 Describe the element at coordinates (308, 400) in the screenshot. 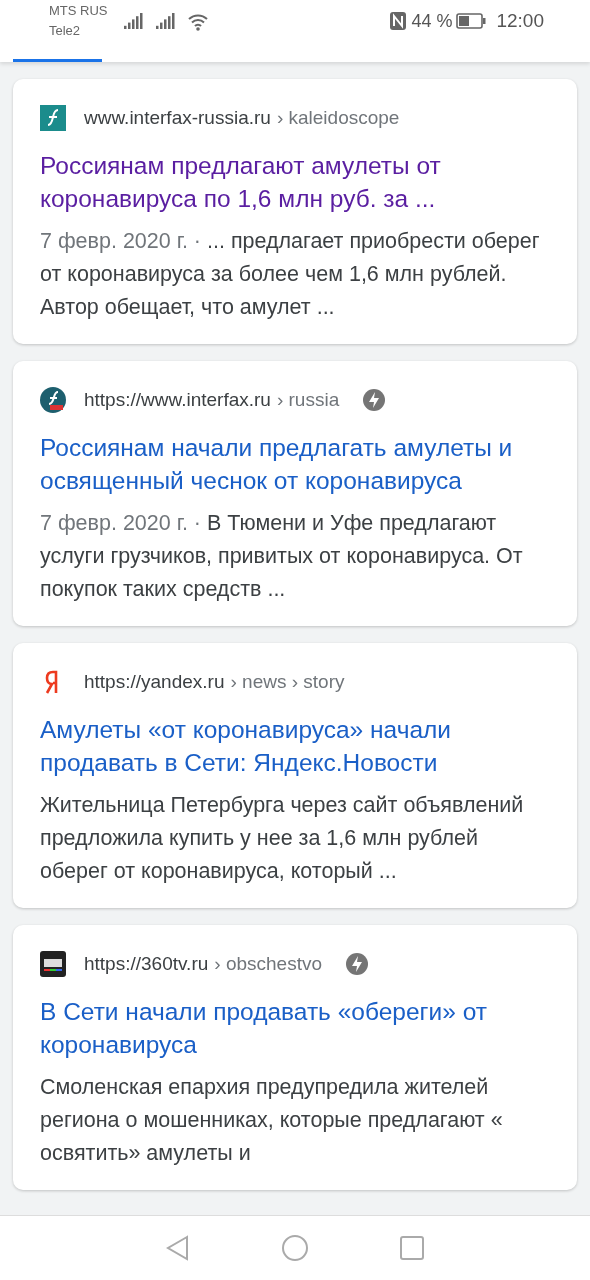

I see `breadcrumb: › russia` at that location.